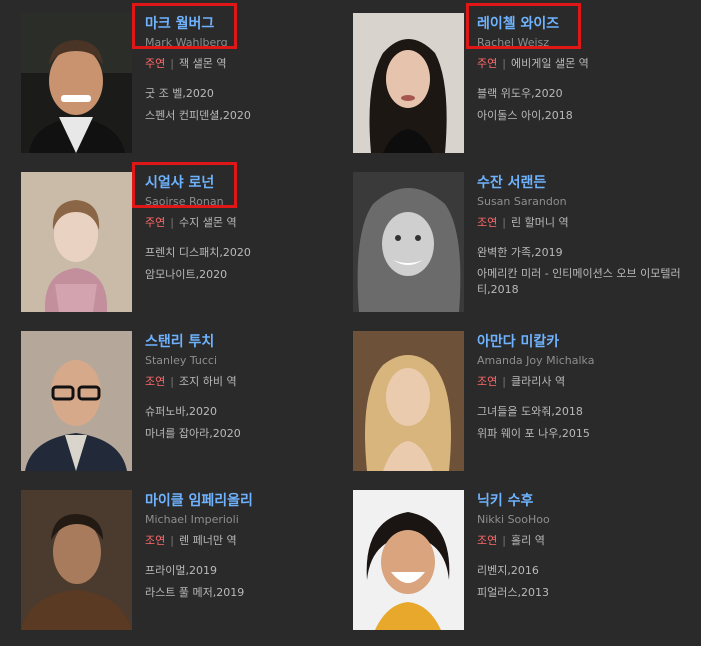 Image resolution: width=701 pixels, height=646 pixels. Describe the element at coordinates (255, 116) in the screenshot. I see `film-item: 스펜서 컨피덴셜,2020` at that location.